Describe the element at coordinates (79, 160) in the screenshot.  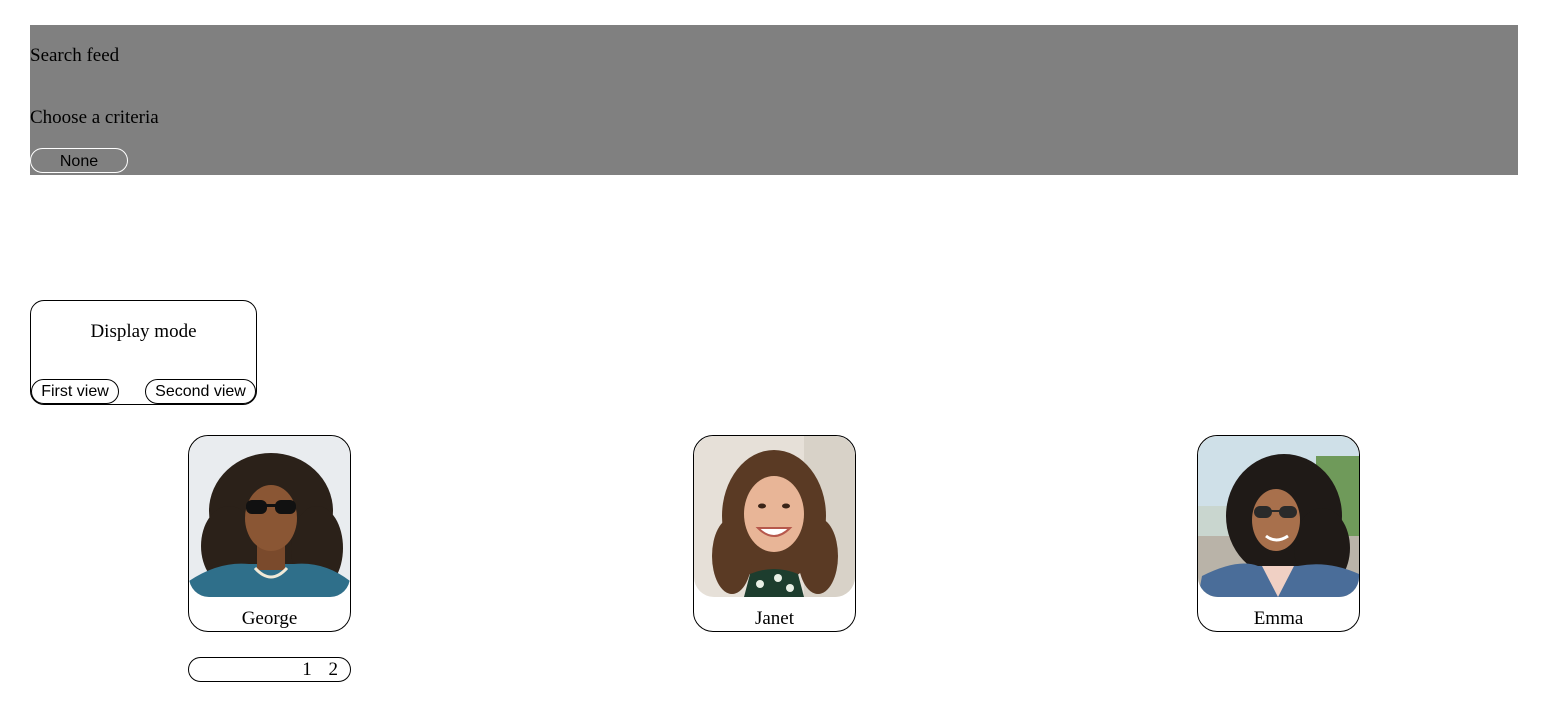
I see `criteria-select: None` at that location.